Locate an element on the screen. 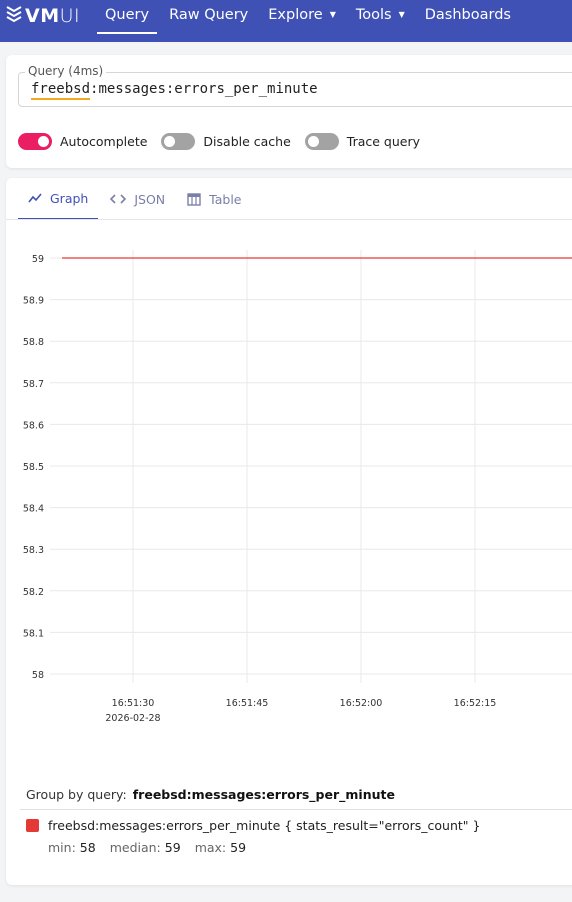 Image resolution: width=572 pixels, height=902 pixels. y-tick-label: 58 is located at coordinates (38, 675).